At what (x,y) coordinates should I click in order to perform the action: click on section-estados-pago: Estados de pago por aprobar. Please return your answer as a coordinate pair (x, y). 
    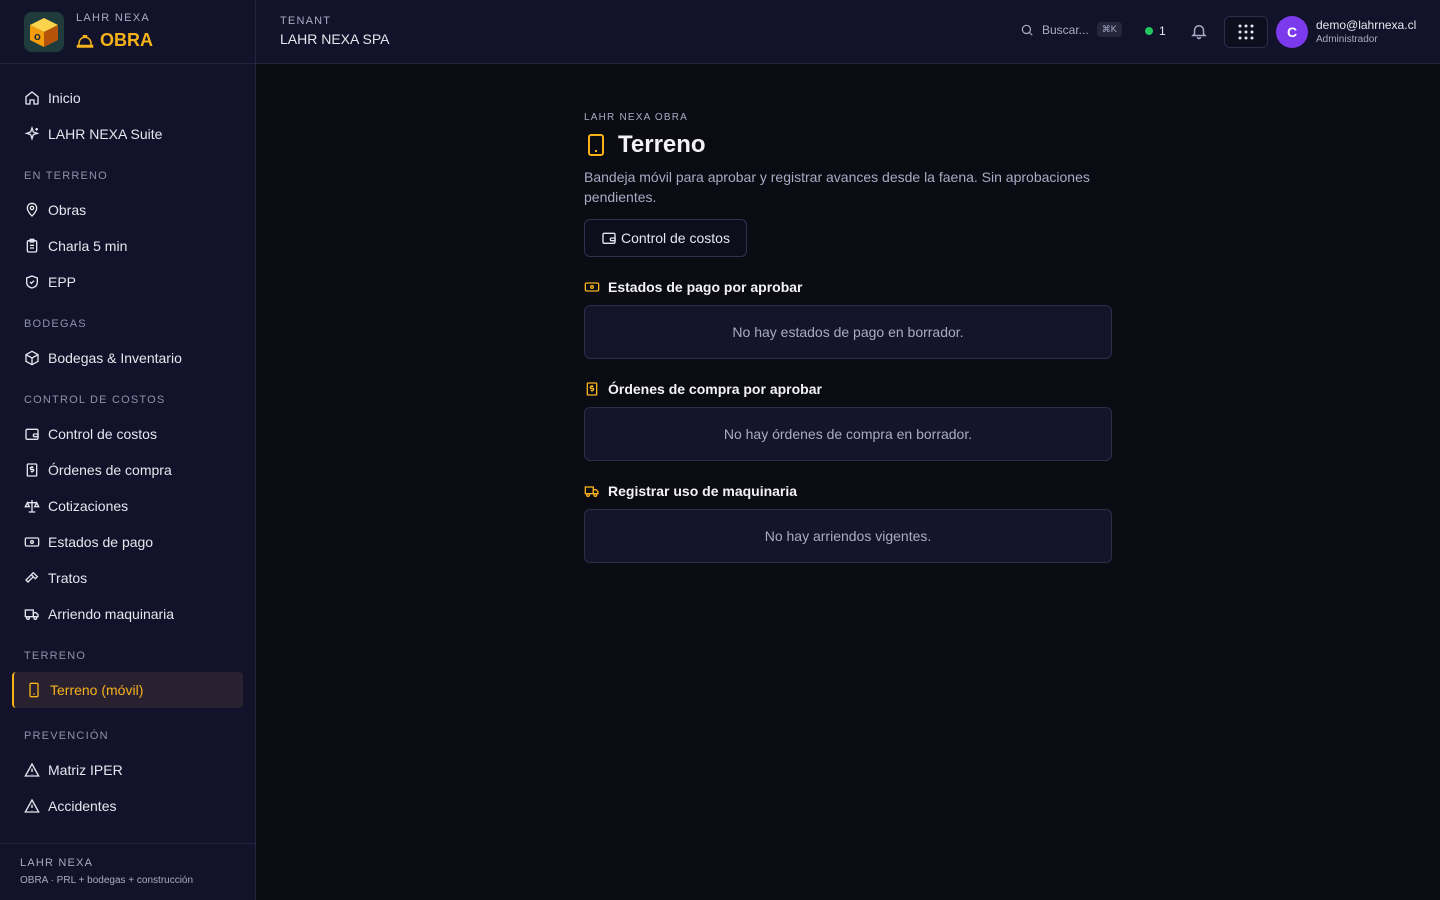
    Looking at the image, I should click on (848, 287).